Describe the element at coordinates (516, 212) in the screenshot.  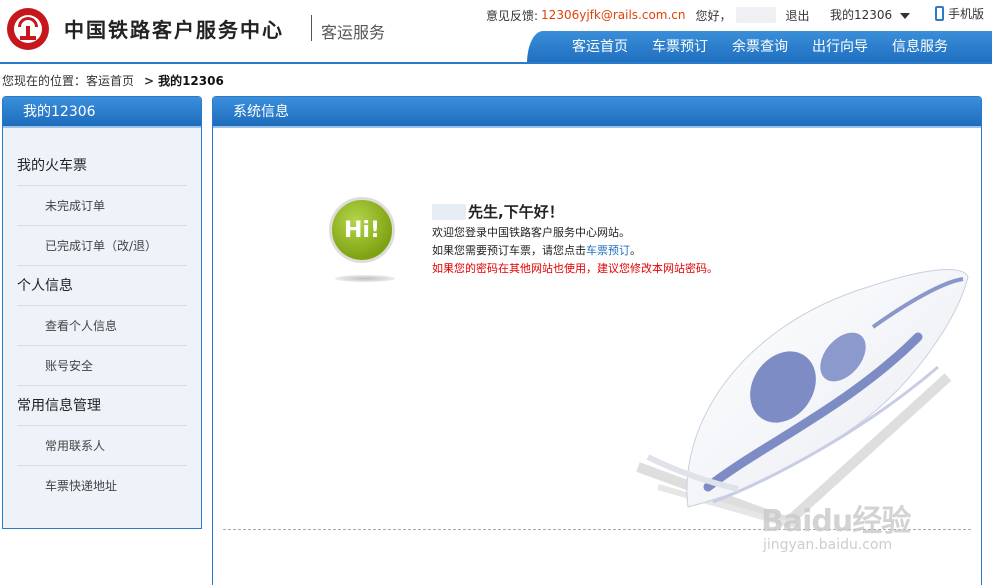
I see `hello-text: 先生,下午好！` at that location.